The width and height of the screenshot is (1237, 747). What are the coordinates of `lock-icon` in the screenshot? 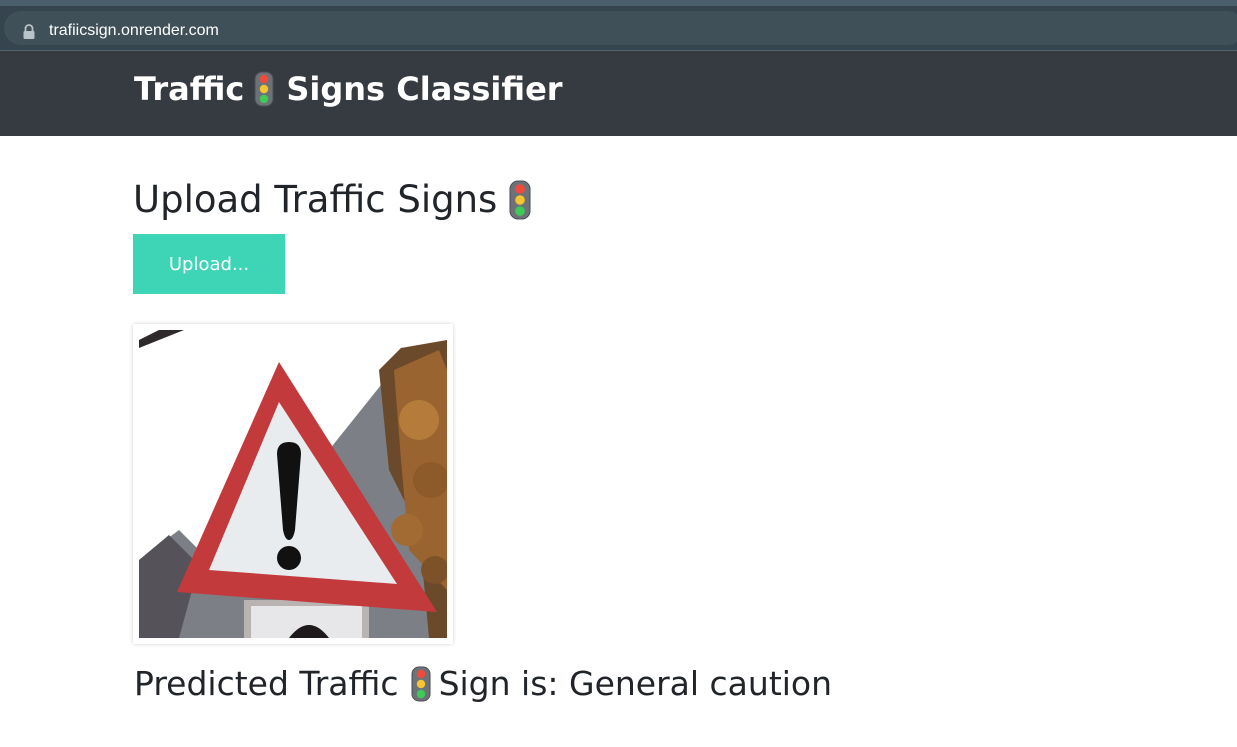 It's located at (29, 32).